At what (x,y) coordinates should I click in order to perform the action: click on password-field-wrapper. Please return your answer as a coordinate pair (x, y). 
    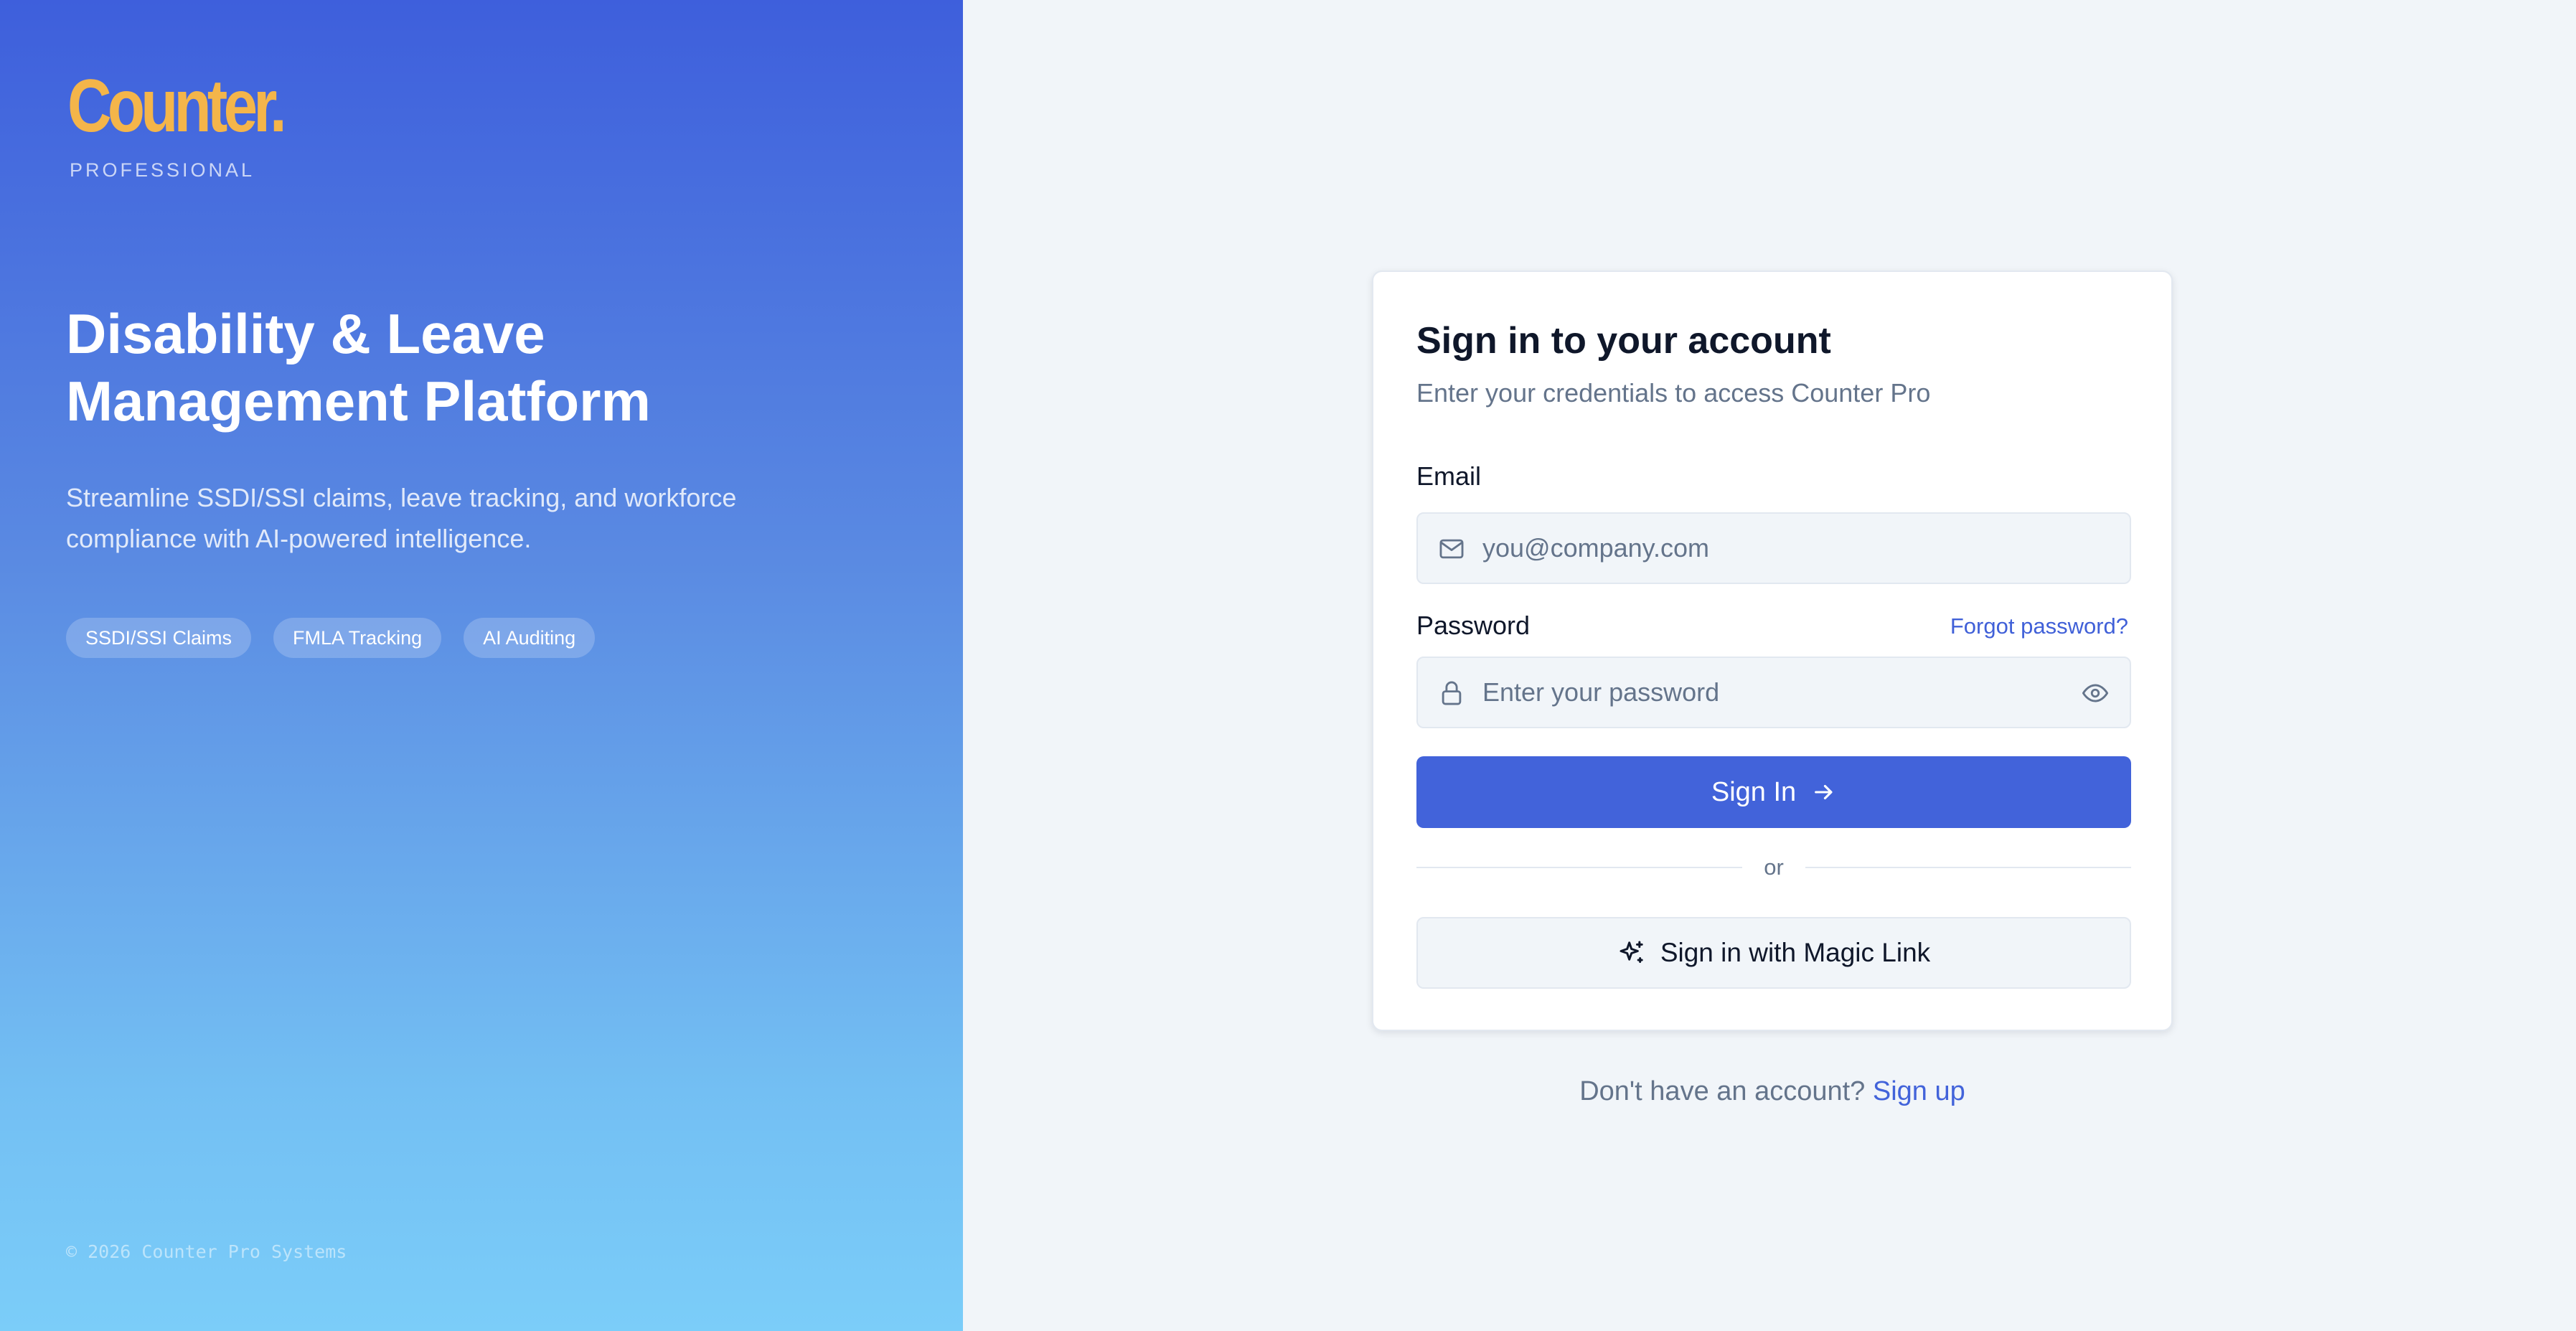
    Looking at the image, I should click on (1773, 692).